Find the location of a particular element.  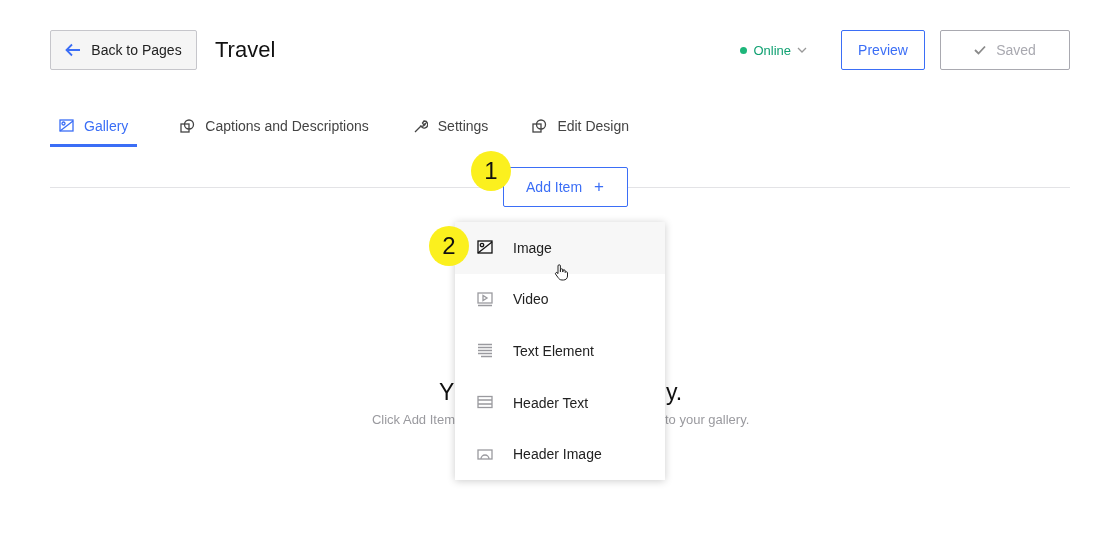

add-item-button: Add Item + is located at coordinates (565, 187).